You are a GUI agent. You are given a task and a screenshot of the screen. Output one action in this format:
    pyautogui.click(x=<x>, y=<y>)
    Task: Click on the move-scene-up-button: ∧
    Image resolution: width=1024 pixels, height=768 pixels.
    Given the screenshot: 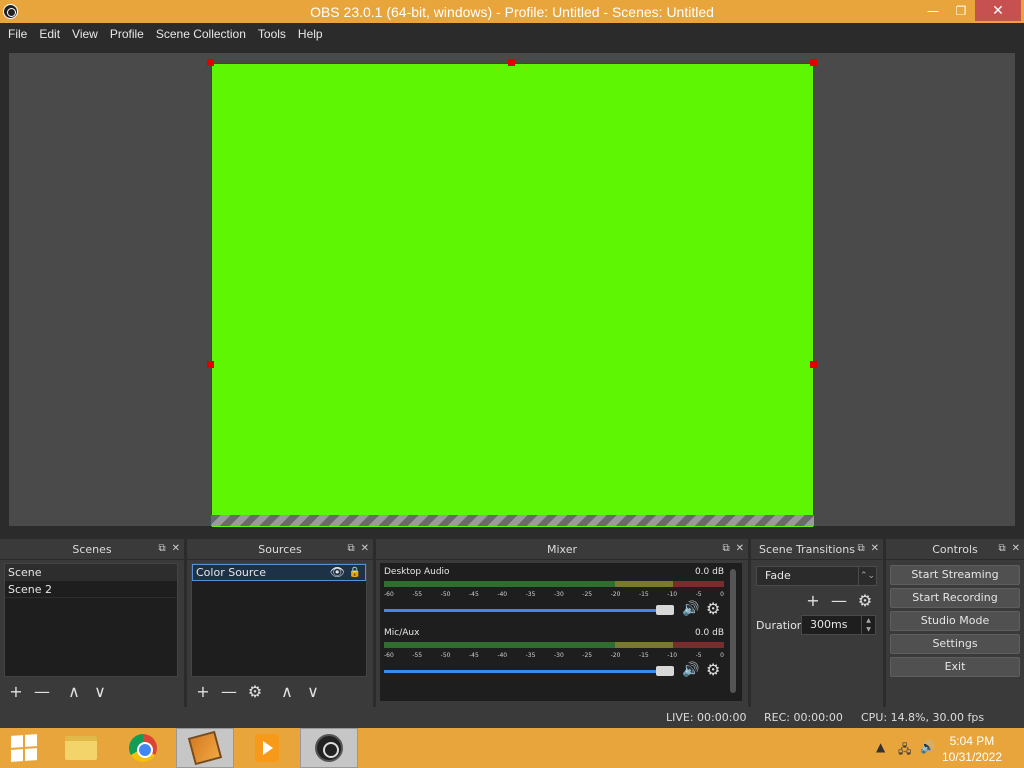 What is the action you would take?
    pyautogui.click(x=74, y=691)
    